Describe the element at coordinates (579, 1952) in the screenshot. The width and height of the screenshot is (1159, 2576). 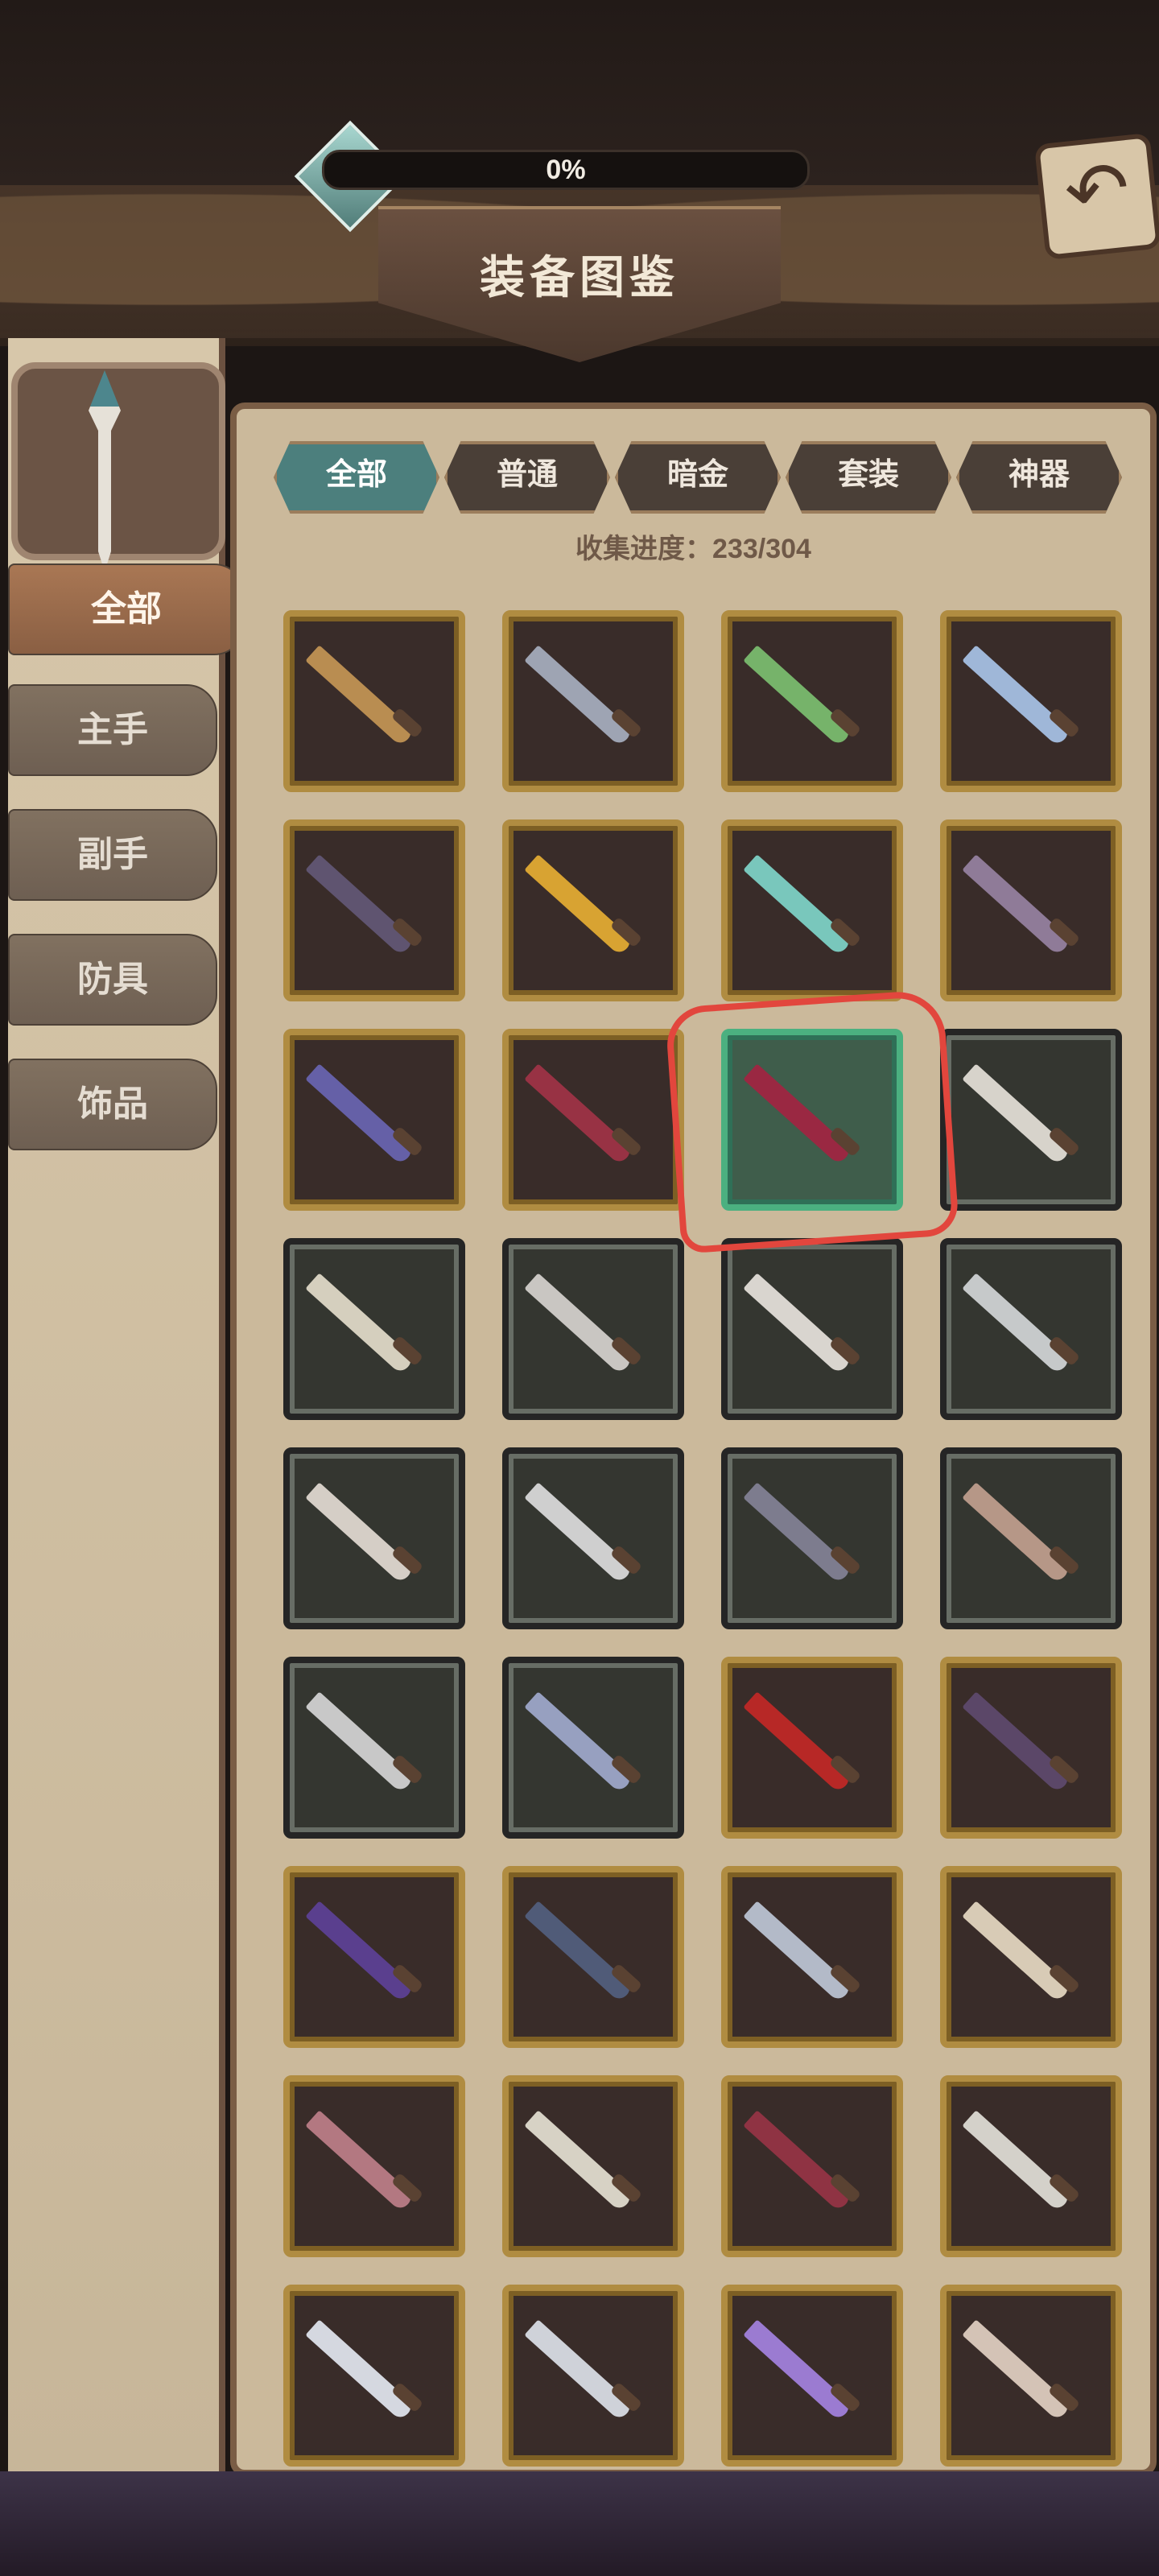
I see `bat-wing-blade-icon` at that location.